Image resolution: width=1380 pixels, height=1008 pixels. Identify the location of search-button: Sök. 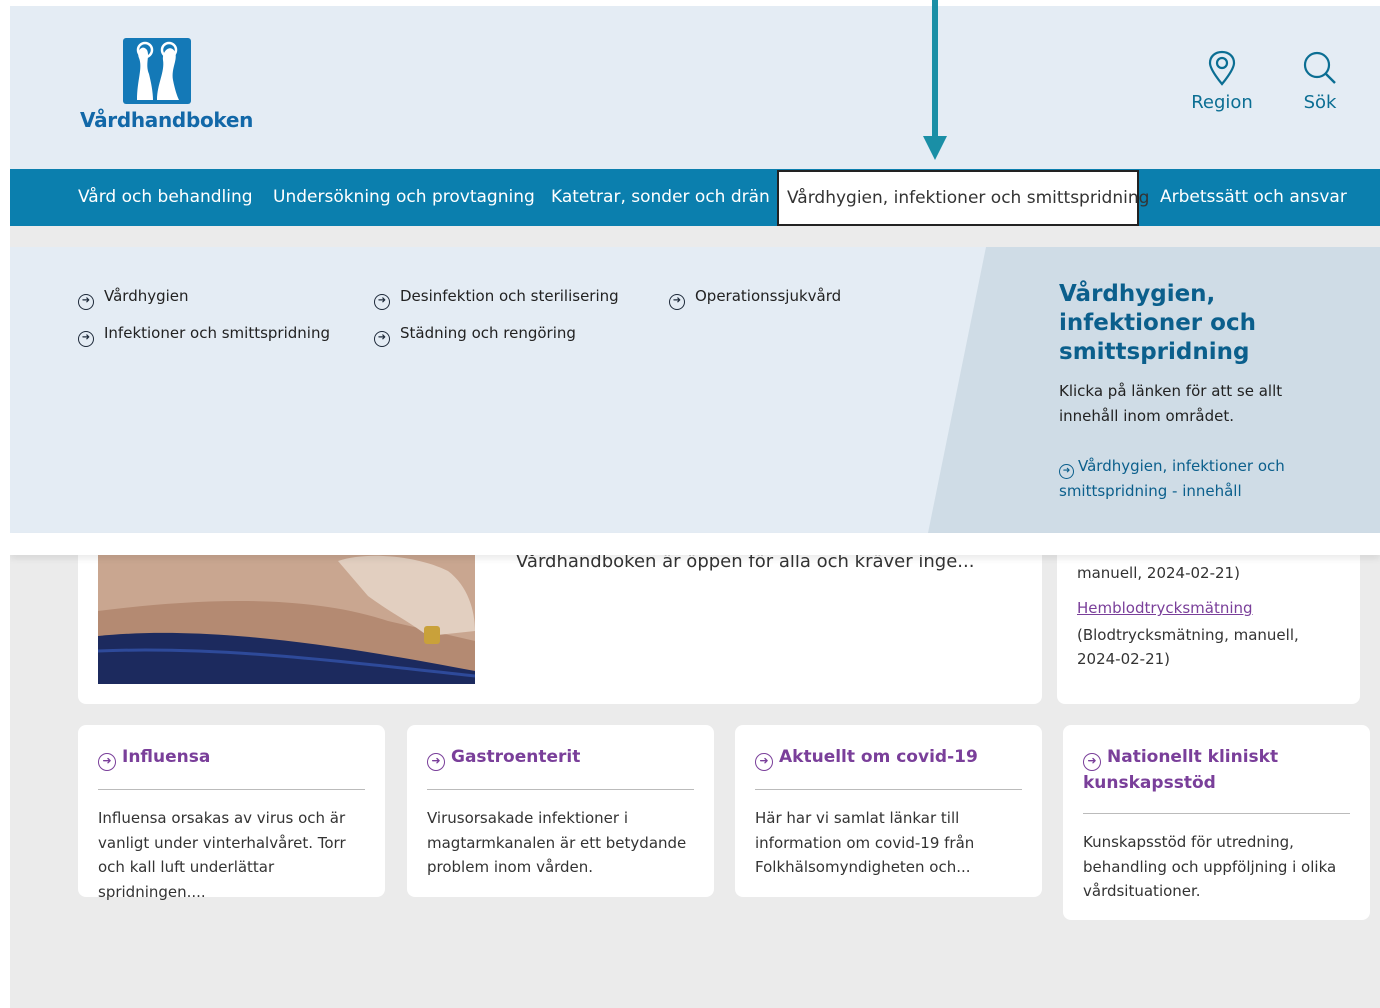
(1320, 81).